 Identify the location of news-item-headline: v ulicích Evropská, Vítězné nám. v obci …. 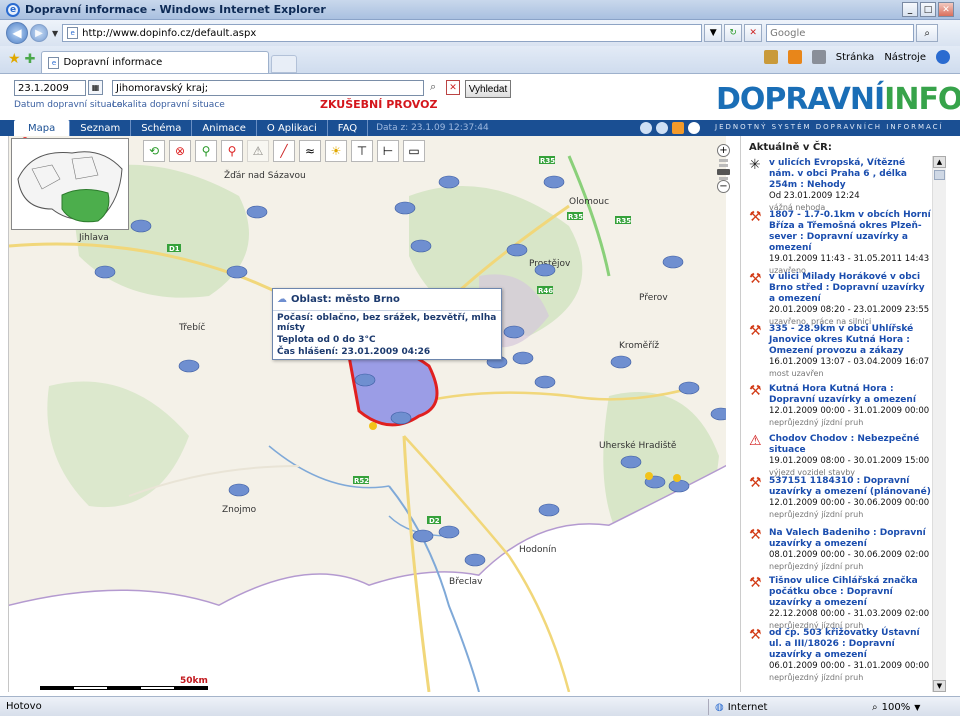
(851, 174).